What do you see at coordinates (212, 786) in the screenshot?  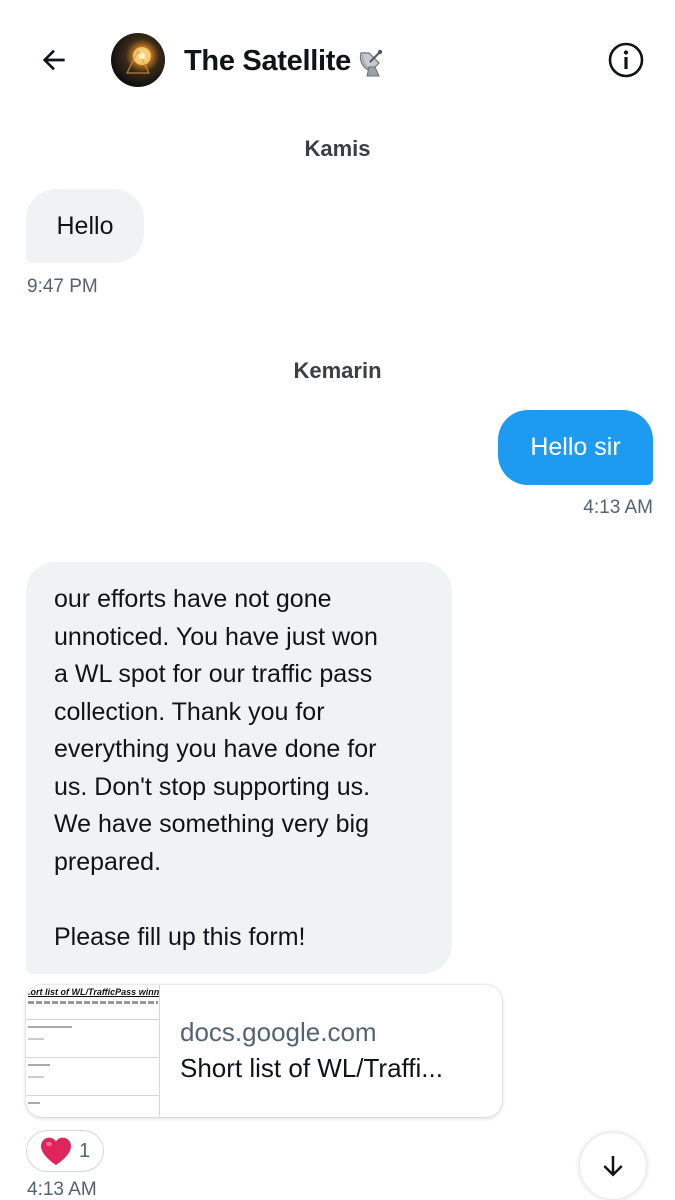 I see `message-line: us. Don't stop supporting us.` at bounding box center [212, 786].